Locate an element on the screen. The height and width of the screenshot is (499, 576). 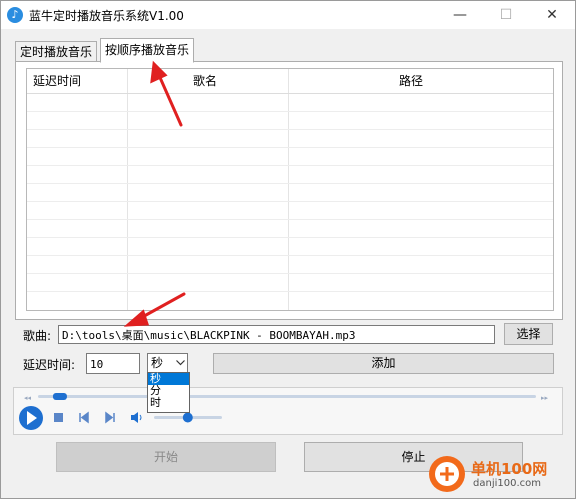
annotation-arrows is located at coordinates (154, 193).